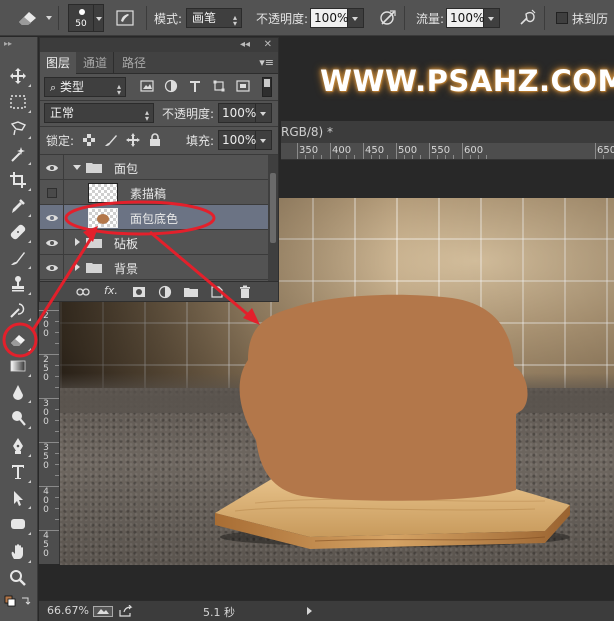 This screenshot has height=621, width=614. What do you see at coordinates (245, 292) in the screenshot?
I see `delete-layer-icon` at bounding box center [245, 292].